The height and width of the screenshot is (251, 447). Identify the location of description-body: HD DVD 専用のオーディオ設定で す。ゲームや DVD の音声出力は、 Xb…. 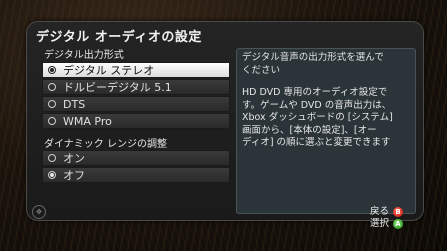
(317, 117).